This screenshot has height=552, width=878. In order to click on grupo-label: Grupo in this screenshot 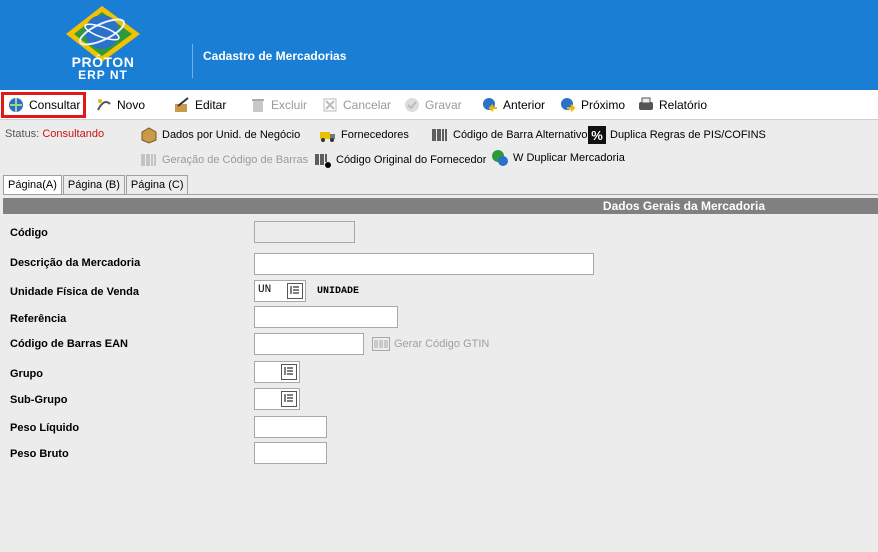, I will do `click(26, 374)`.